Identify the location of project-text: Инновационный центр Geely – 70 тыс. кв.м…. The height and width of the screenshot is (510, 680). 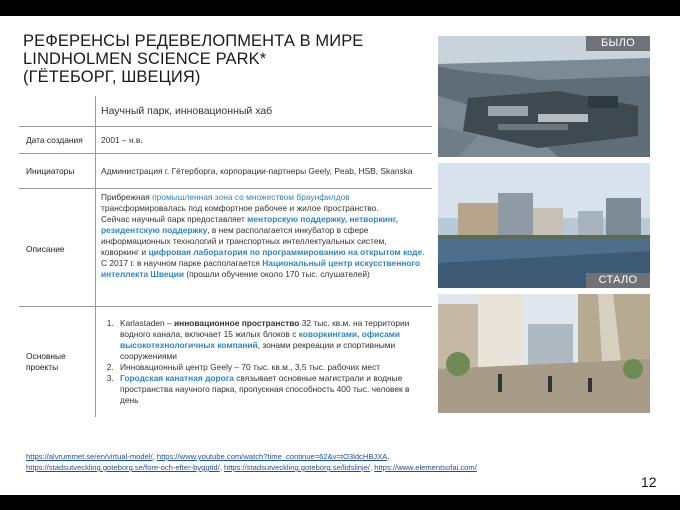
(250, 367).